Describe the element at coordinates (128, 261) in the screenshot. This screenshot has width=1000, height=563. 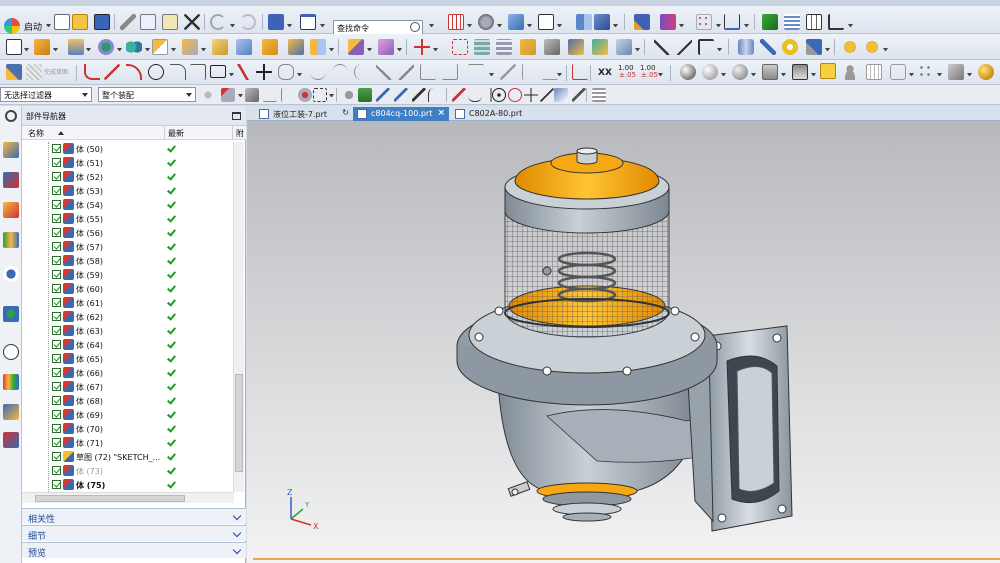
I see `tree-row: 体 (58)` at that location.